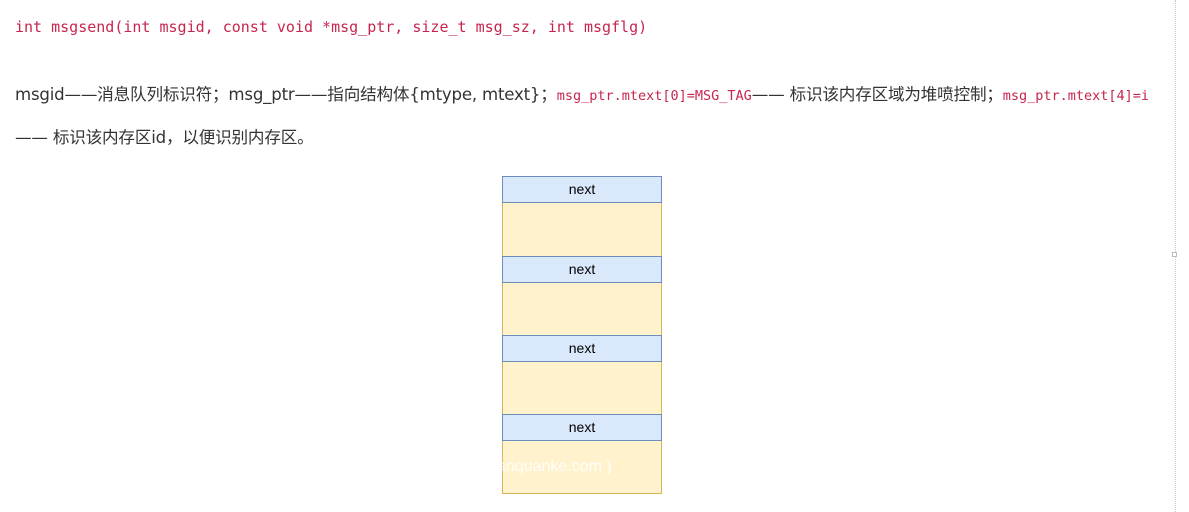 The height and width of the screenshot is (512, 1189). What do you see at coordinates (582, 189) in the screenshot?
I see `next-pointer-cell-1: next` at bounding box center [582, 189].